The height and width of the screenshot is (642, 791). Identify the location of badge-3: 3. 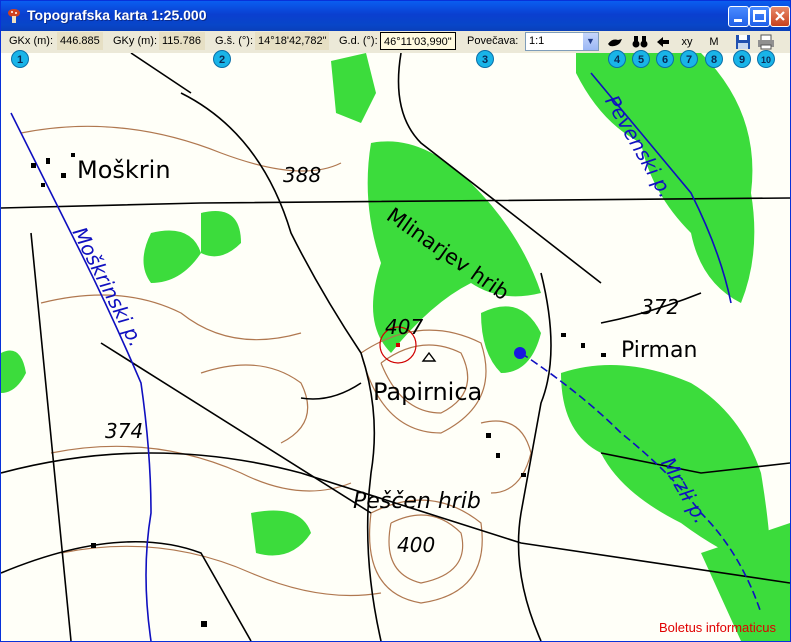
(485, 59).